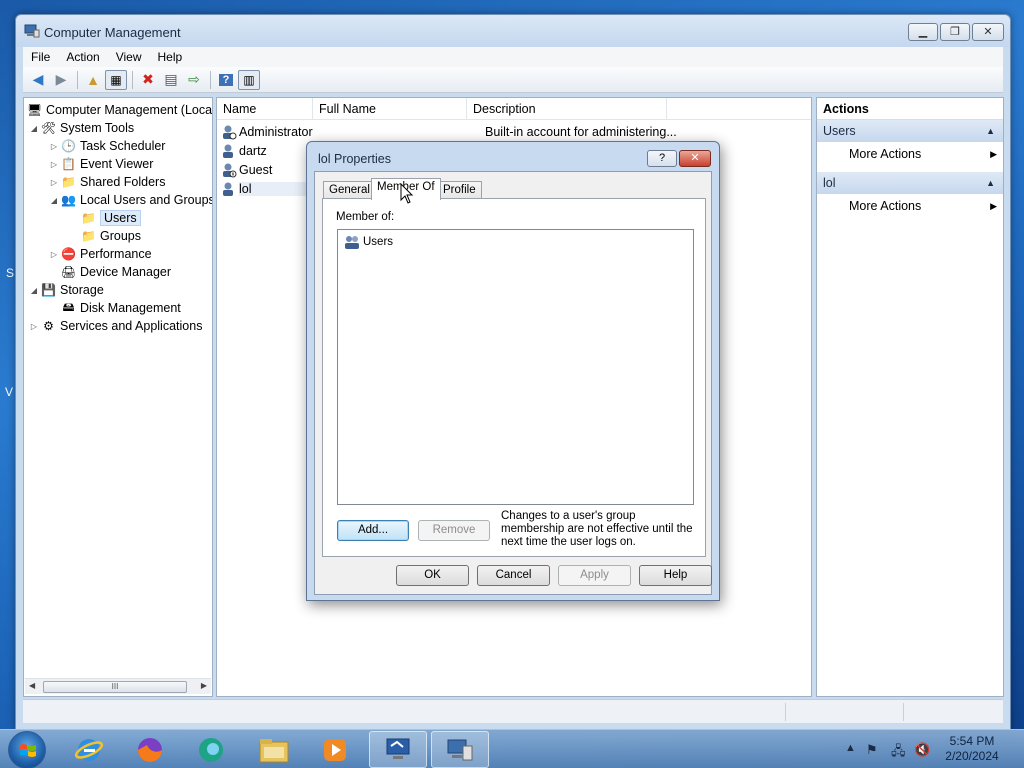  Describe the element at coordinates (130, 200) in the screenshot. I see `tree-item-local-users-and-groups: ◢ 👥 Local Users and Groups` at that location.